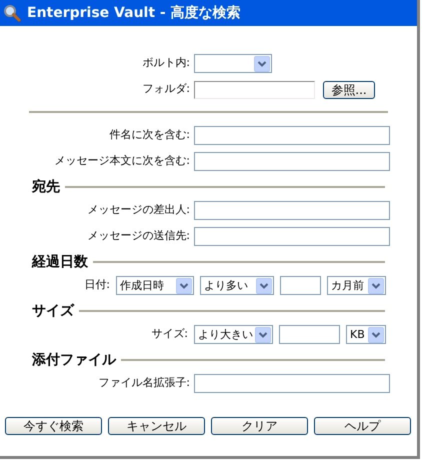  I want to click on field-label: ファイル名拡張子:, so click(143, 383).